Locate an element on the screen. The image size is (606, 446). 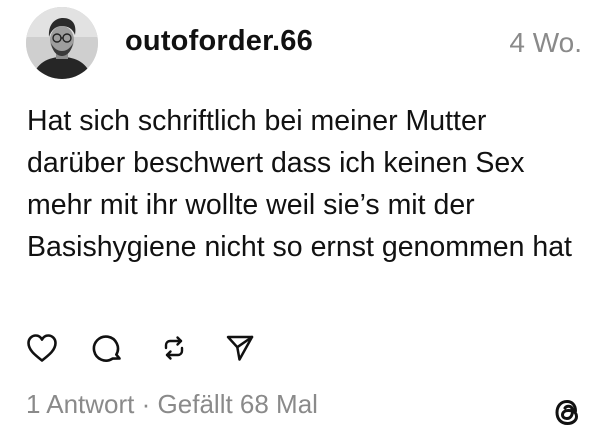
reply-button is located at coordinates (108, 348).